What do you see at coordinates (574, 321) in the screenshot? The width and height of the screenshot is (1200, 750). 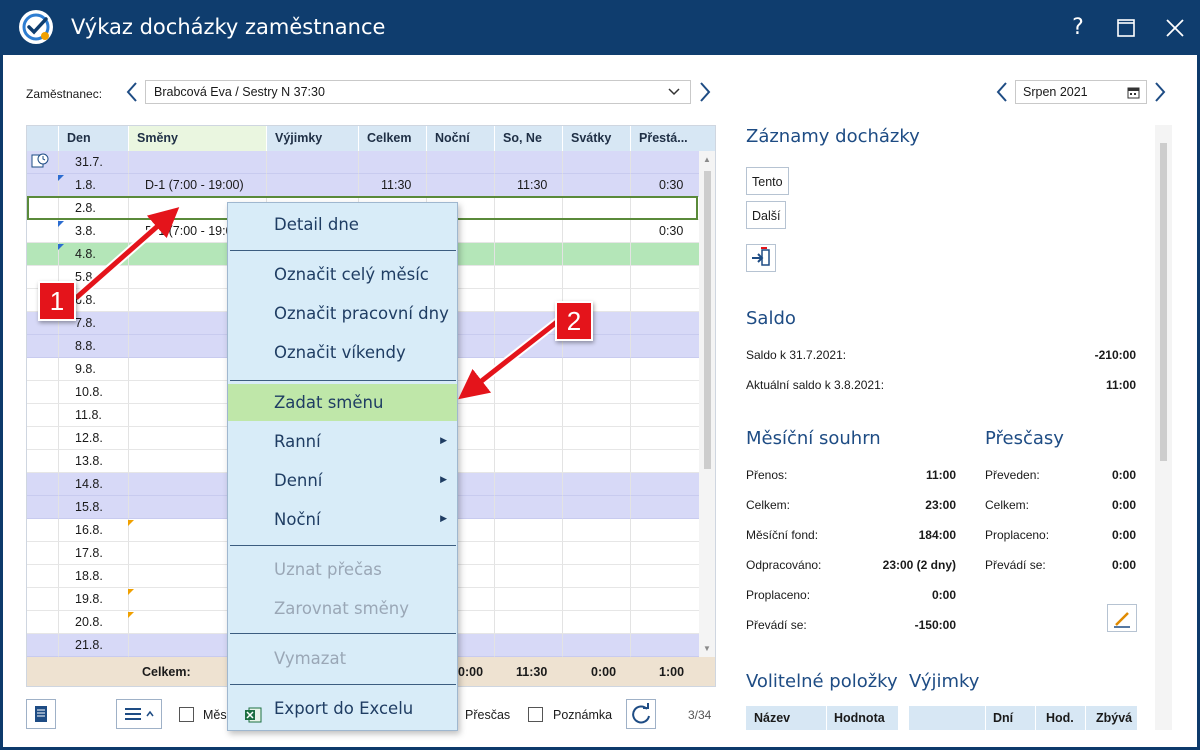 I see `annotation-badge-2: 2` at bounding box center [574, 321].